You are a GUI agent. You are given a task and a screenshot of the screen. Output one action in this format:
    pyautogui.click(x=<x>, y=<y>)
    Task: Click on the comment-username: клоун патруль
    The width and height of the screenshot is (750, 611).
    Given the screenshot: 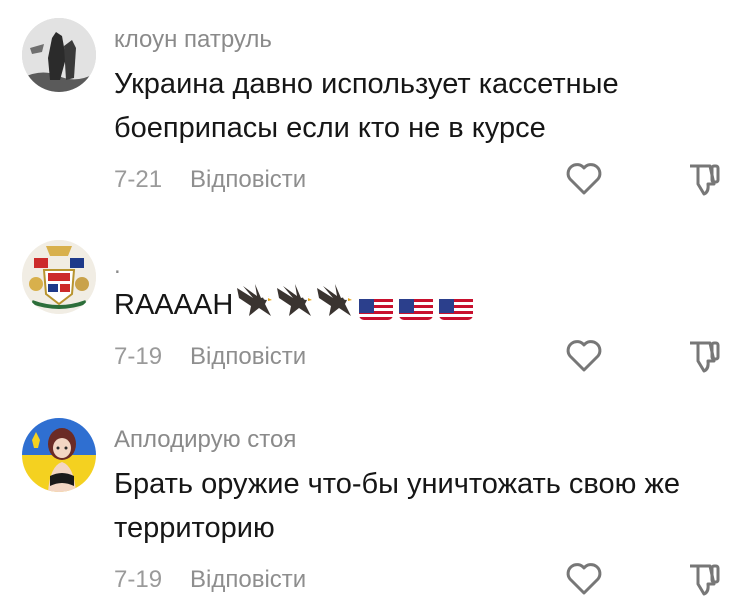 What is the action you would take?
    pyautogui.click(x=193, y=40)
    